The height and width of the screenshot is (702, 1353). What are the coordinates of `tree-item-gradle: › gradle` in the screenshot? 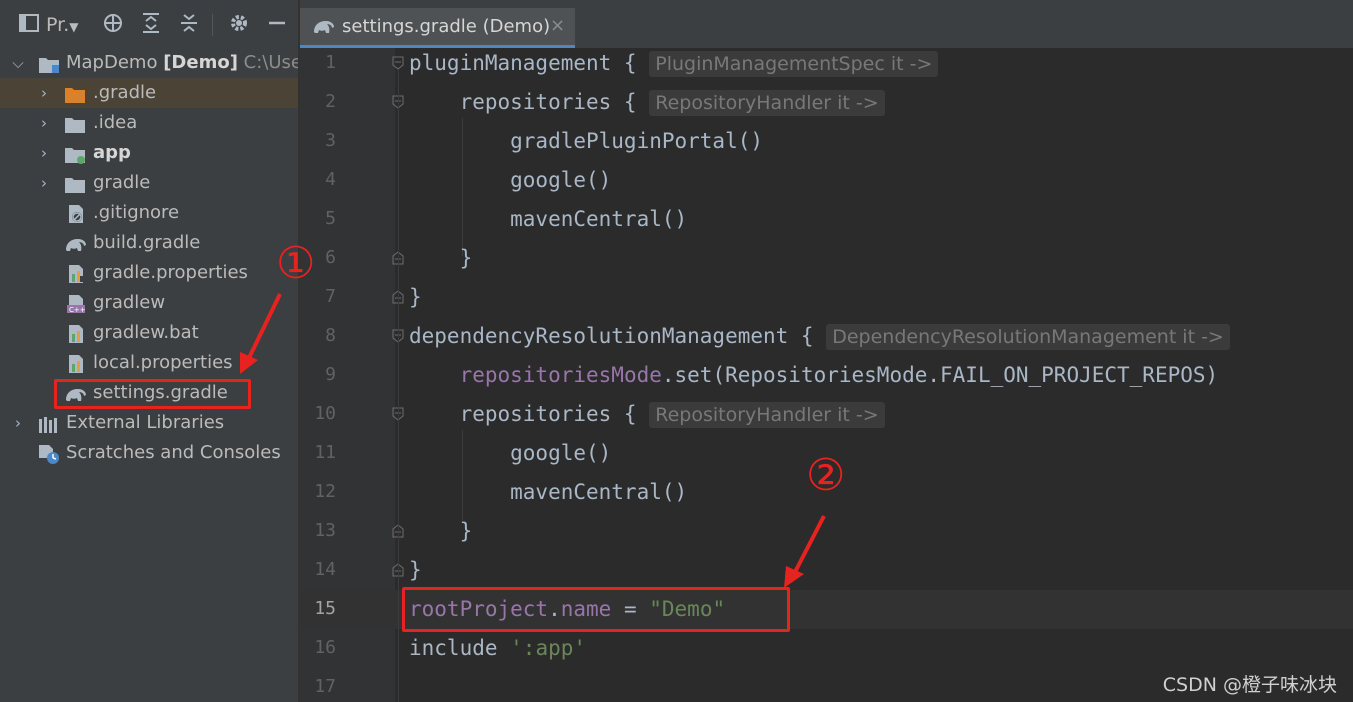 It's located at (149, 183).